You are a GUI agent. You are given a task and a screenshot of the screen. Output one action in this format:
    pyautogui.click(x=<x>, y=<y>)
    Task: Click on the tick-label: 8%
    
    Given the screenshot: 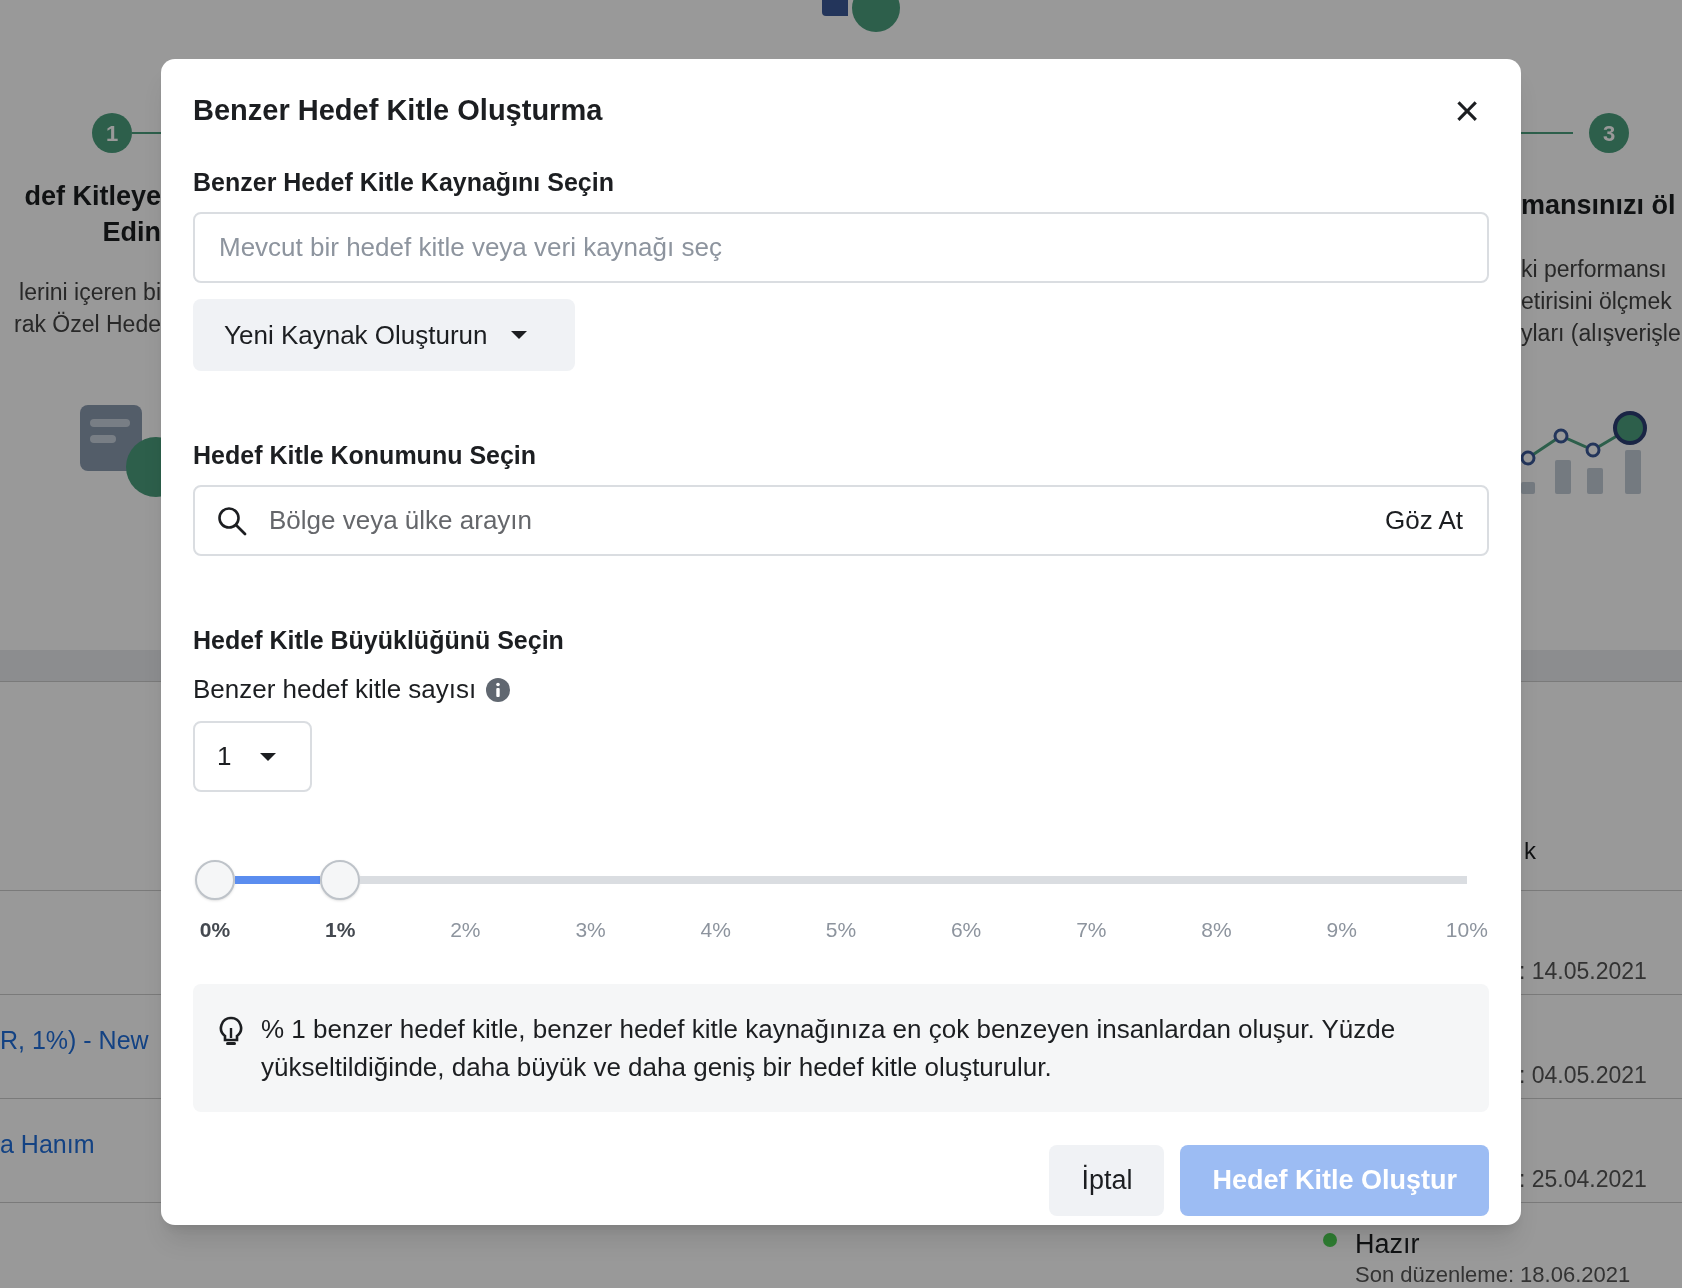 What is the action you would take?
    pyautogui.click(x=1216, y=930)
    